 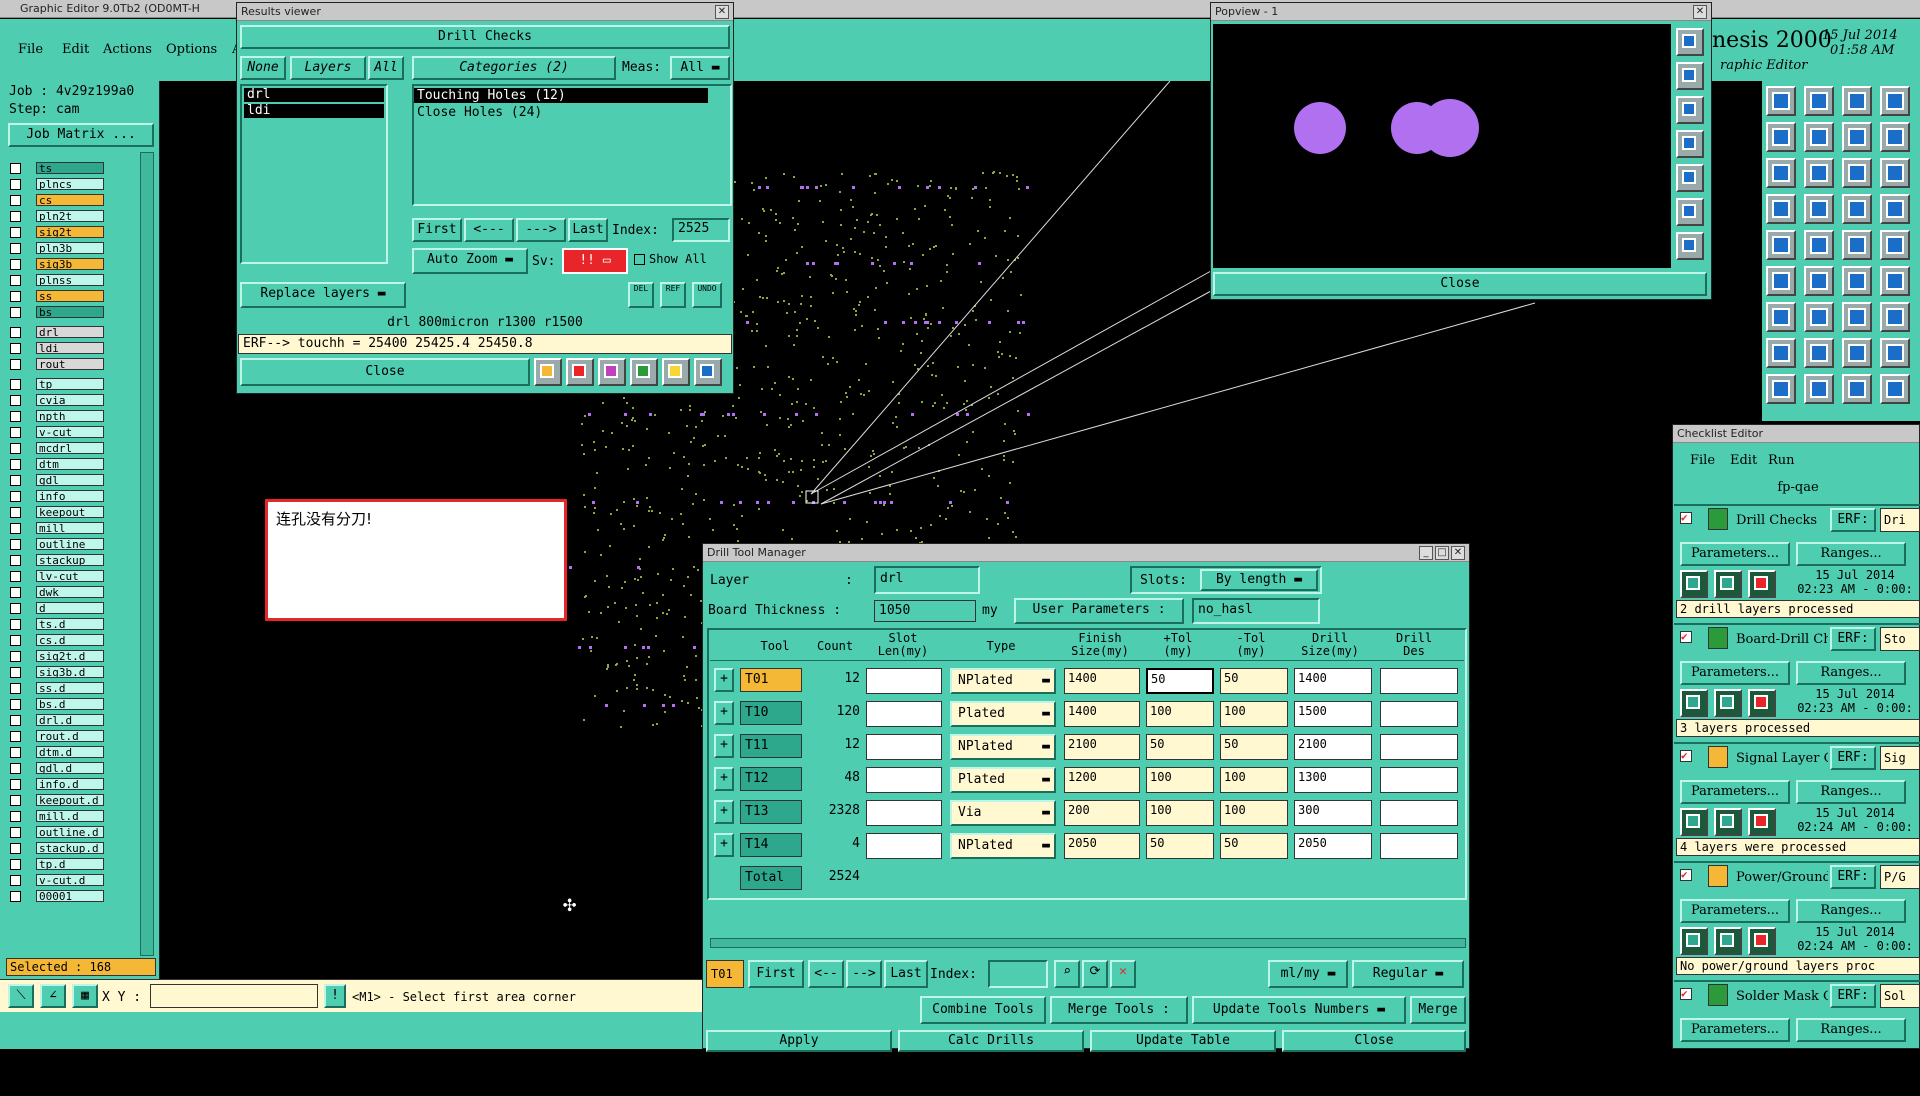 I want to click on user-parameters-field: no_hasl, so click(x=1256, y=611).